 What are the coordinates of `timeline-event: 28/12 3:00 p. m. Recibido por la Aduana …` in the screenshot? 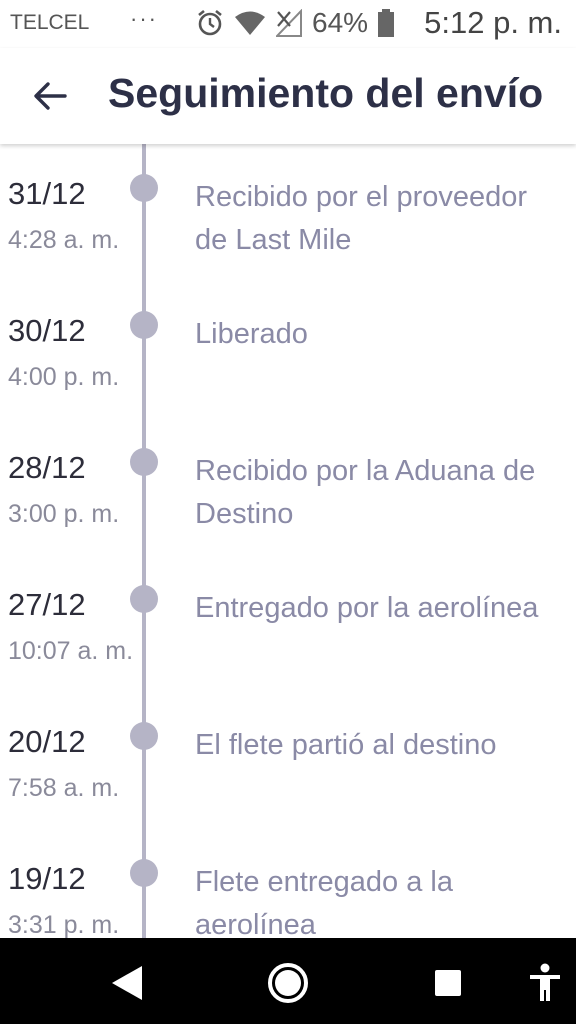 It's located at (288, 486).